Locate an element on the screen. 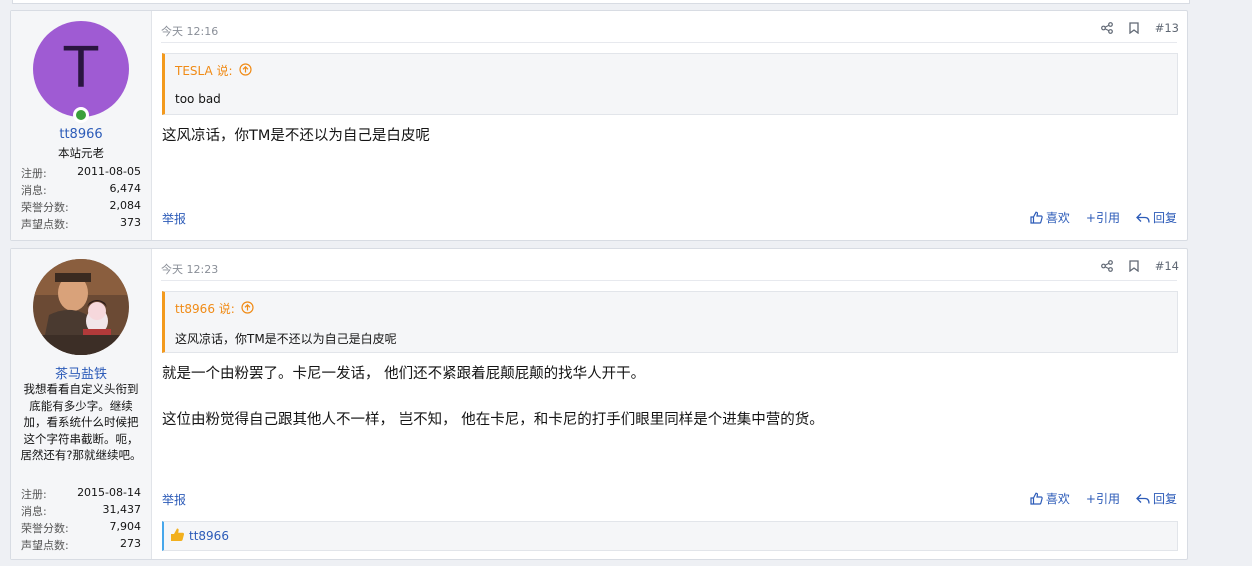 Image resolution: width=1252 pixels, height=566 pixels. online-status-icon is located at coordinates (81, 115).